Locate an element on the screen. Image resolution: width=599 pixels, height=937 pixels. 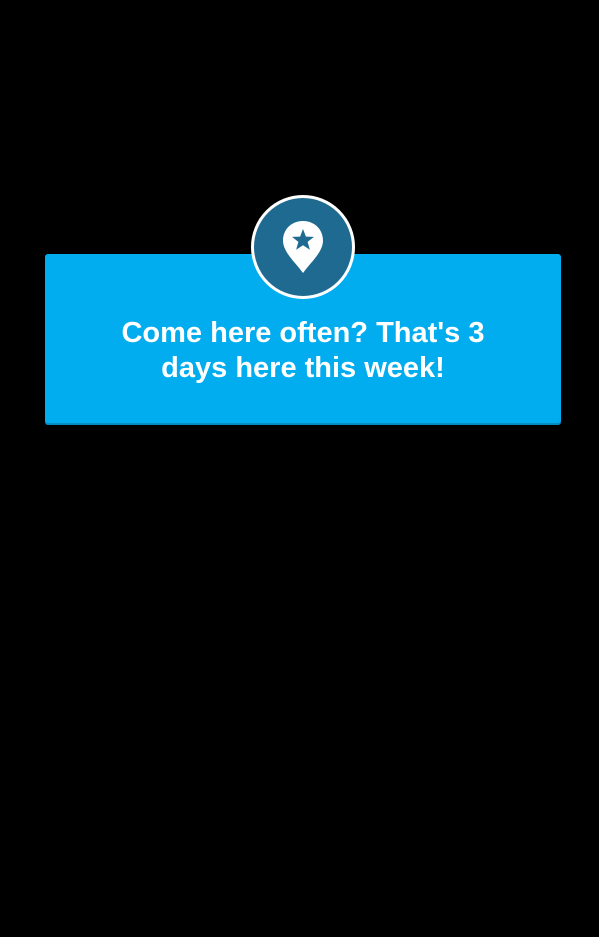
location-pin-star-icon is located at coordinates (303, 247).